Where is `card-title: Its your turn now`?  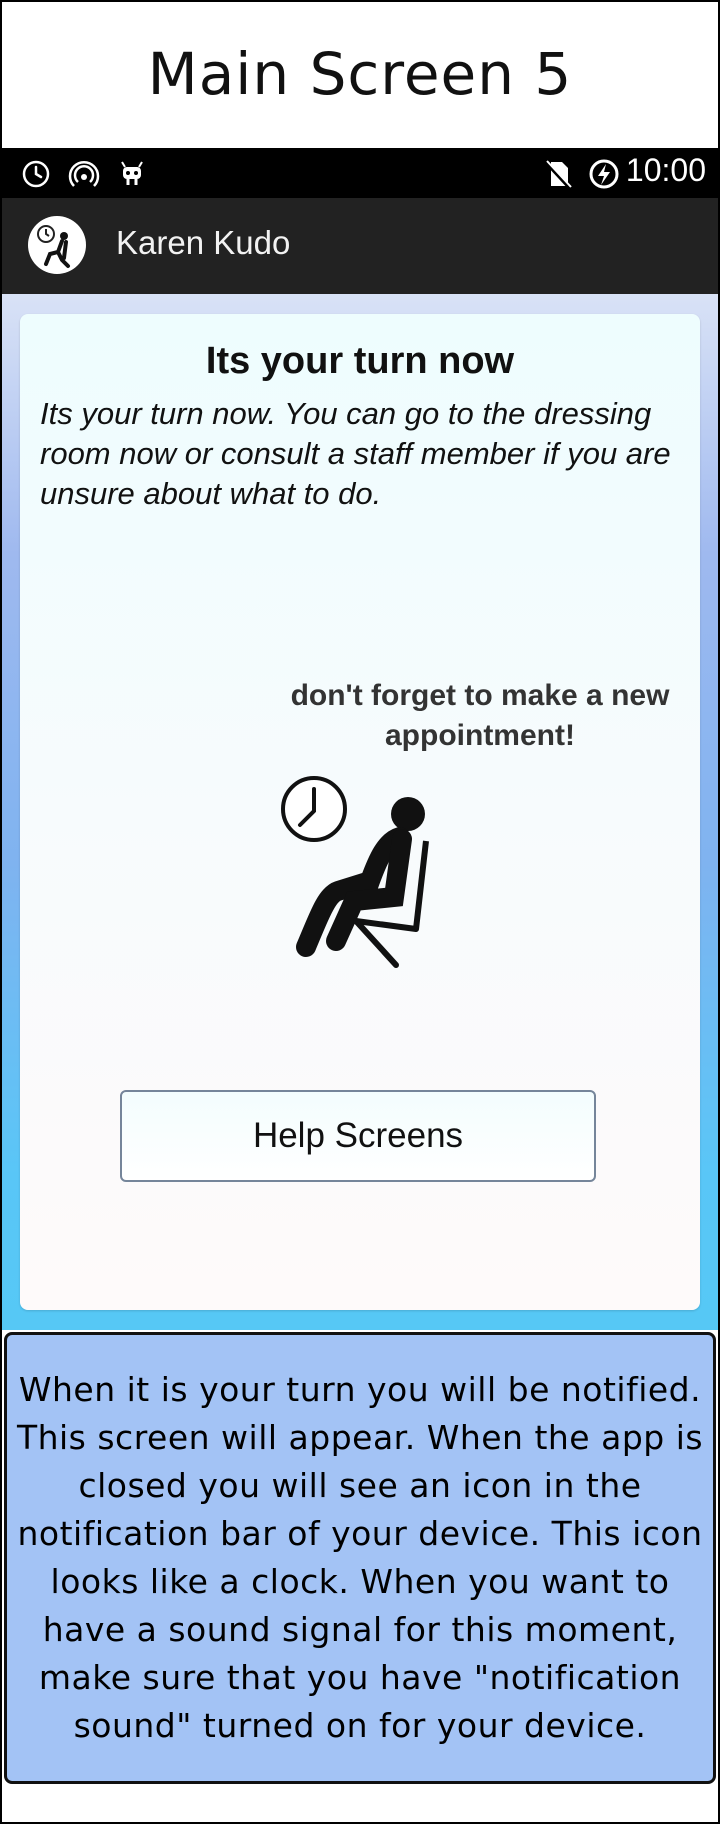 card-title: Its your turn now is located at coordinates (360, 361).